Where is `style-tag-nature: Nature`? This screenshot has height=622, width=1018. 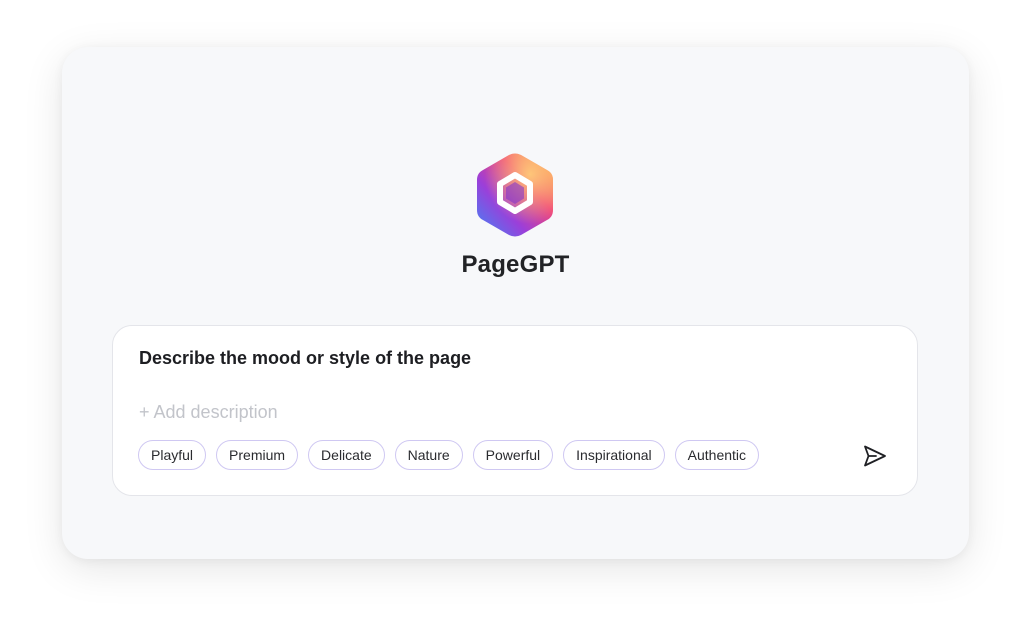
style-tag-nature: Nature is located at coordinates (428, 455).